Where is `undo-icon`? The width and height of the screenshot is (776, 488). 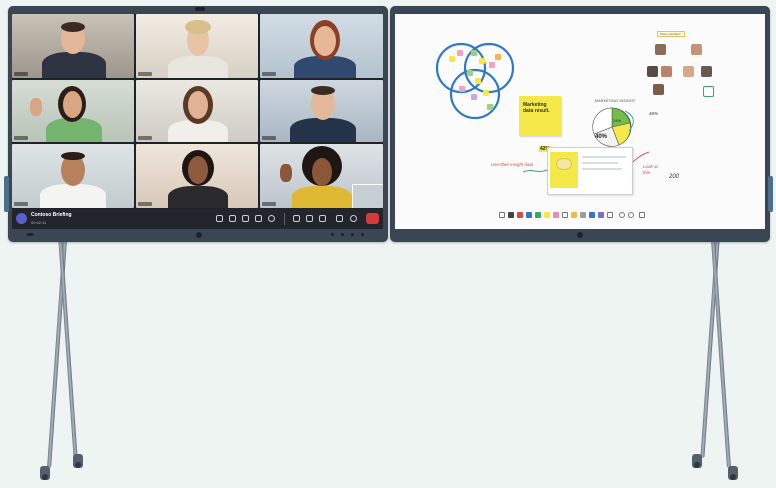
undo-icon is located at coordinates (622, 215).